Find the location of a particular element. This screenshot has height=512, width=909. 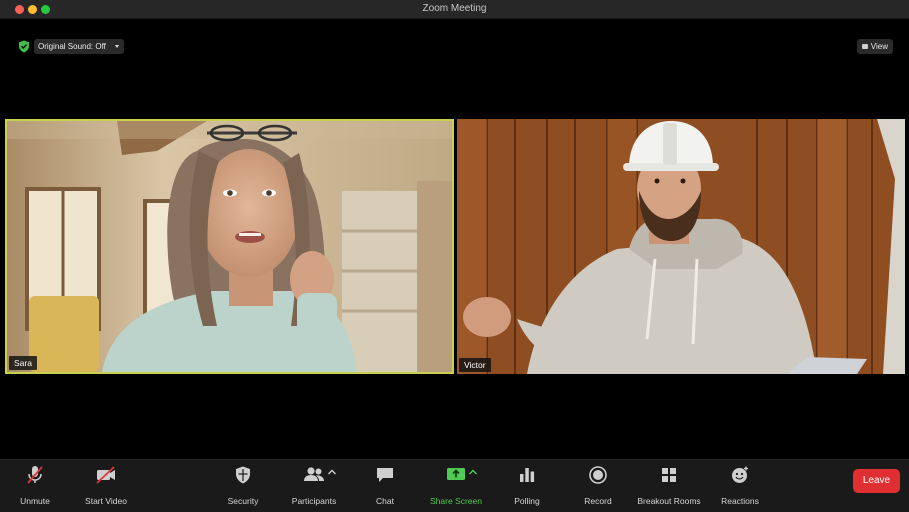

start-video-button: Start Video is located at coordinates (106, 486).